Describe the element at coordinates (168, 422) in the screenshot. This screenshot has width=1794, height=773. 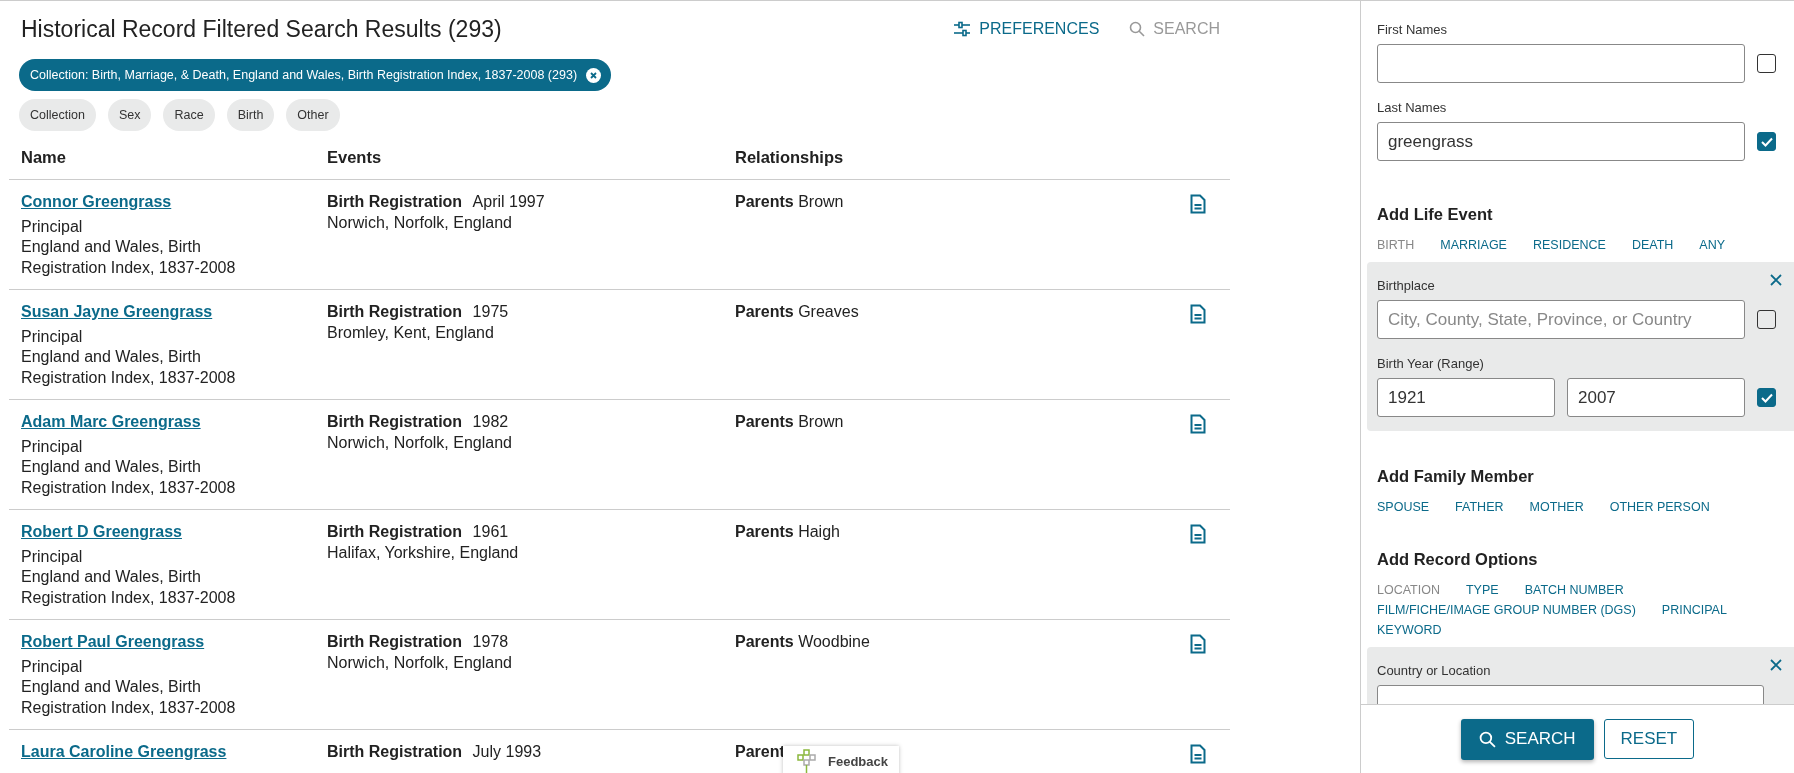
I see `person-name-link: Adam Marc Greengrass` at that location.